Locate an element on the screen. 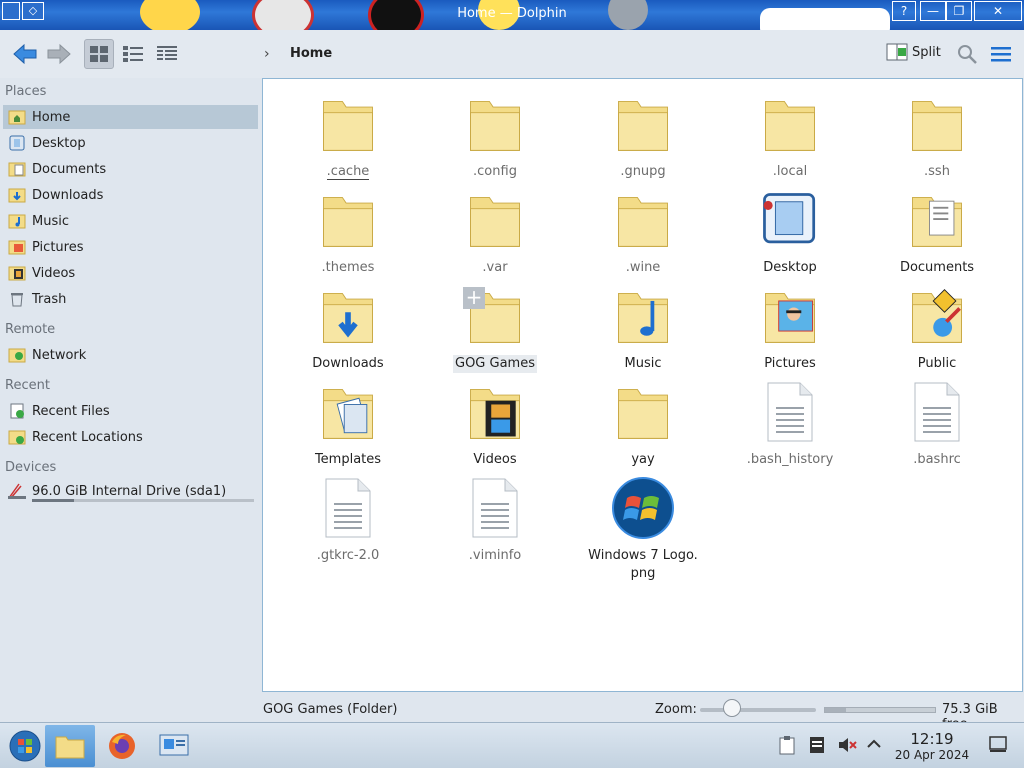 This screenshot has height=768, width=1024. file-item: .viminfo is located at coordinates (495, 519).